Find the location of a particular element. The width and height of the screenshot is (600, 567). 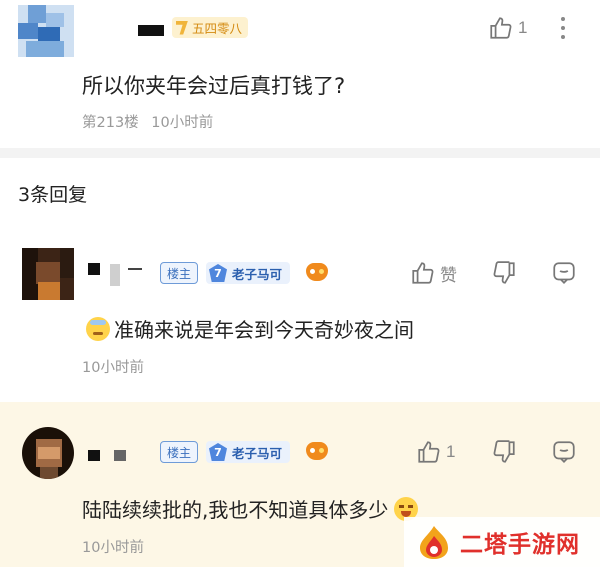

comment-text: 准确来说是年会到今天奇妙夜之间 is located at coordinates (264, 330).